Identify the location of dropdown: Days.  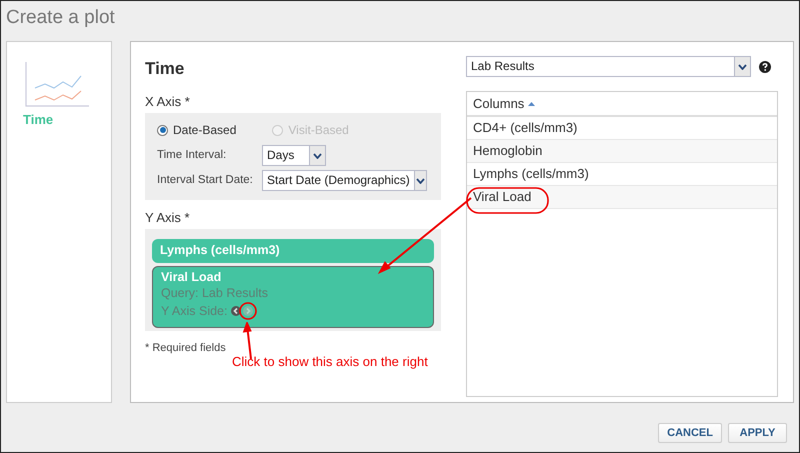
(294, 155).